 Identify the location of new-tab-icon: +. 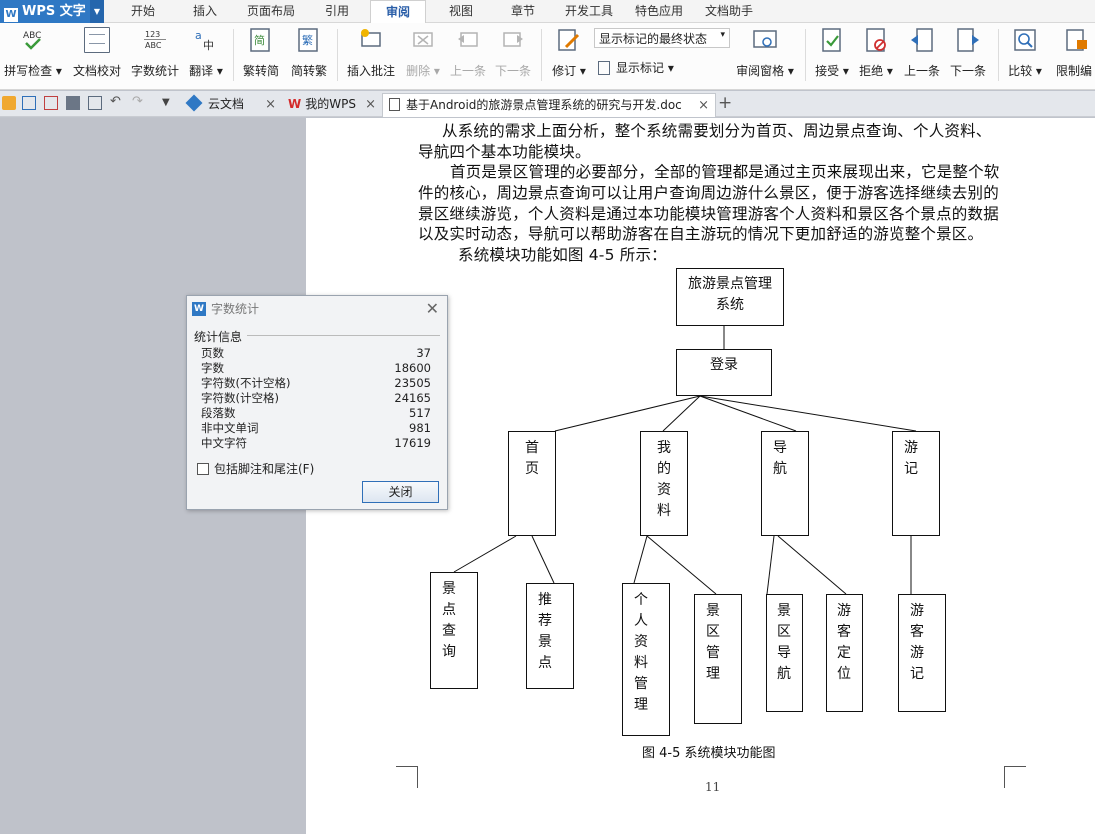
(725, 103).